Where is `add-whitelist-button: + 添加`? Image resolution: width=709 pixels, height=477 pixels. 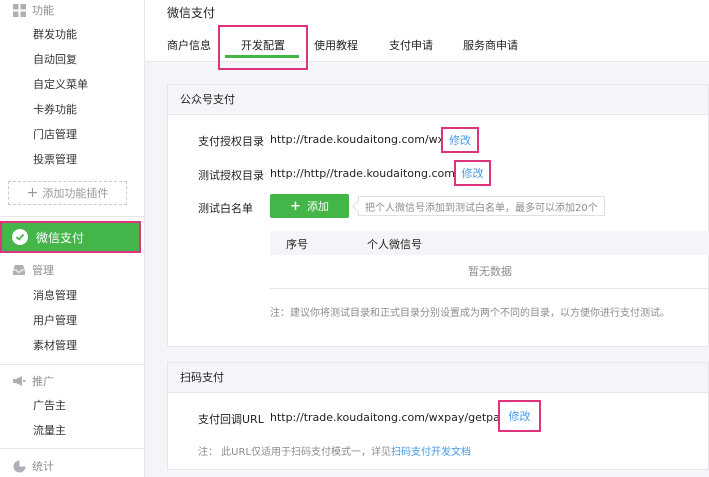 add-whitelist-button: + 添加 is located at coordinates (309, 206).